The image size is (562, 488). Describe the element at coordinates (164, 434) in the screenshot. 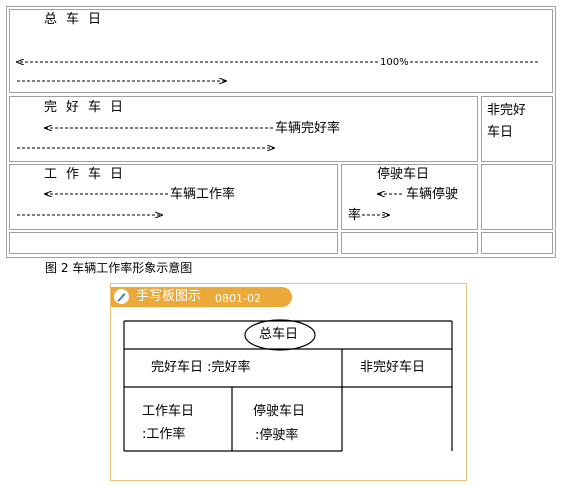

I see `sketch-work-2: :工作率` at that location.